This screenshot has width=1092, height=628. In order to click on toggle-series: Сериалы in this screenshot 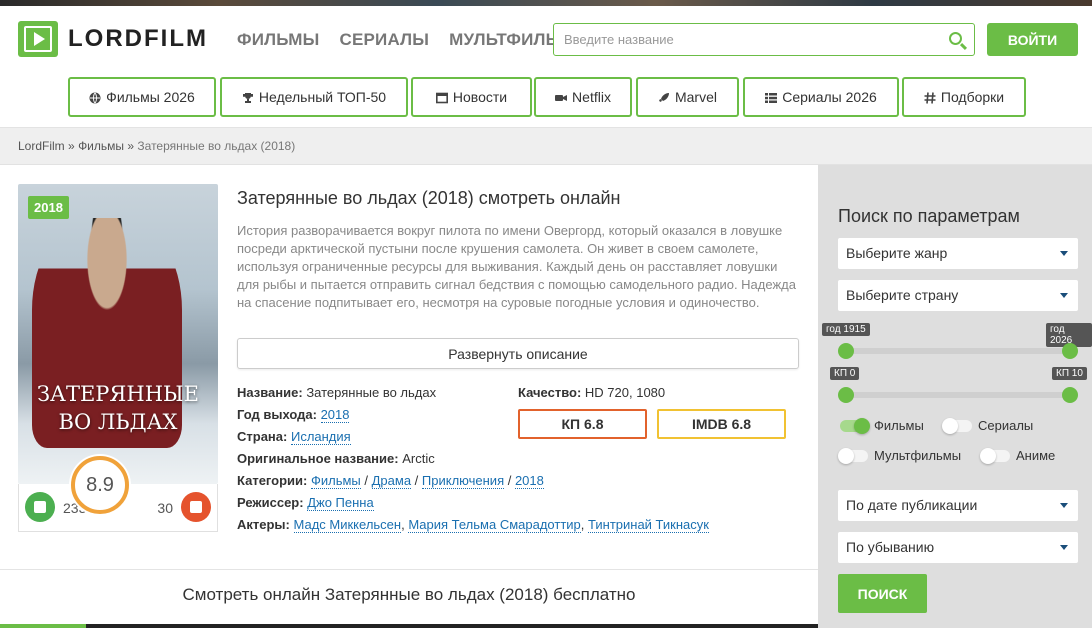, I will do `click(987, 425)`.